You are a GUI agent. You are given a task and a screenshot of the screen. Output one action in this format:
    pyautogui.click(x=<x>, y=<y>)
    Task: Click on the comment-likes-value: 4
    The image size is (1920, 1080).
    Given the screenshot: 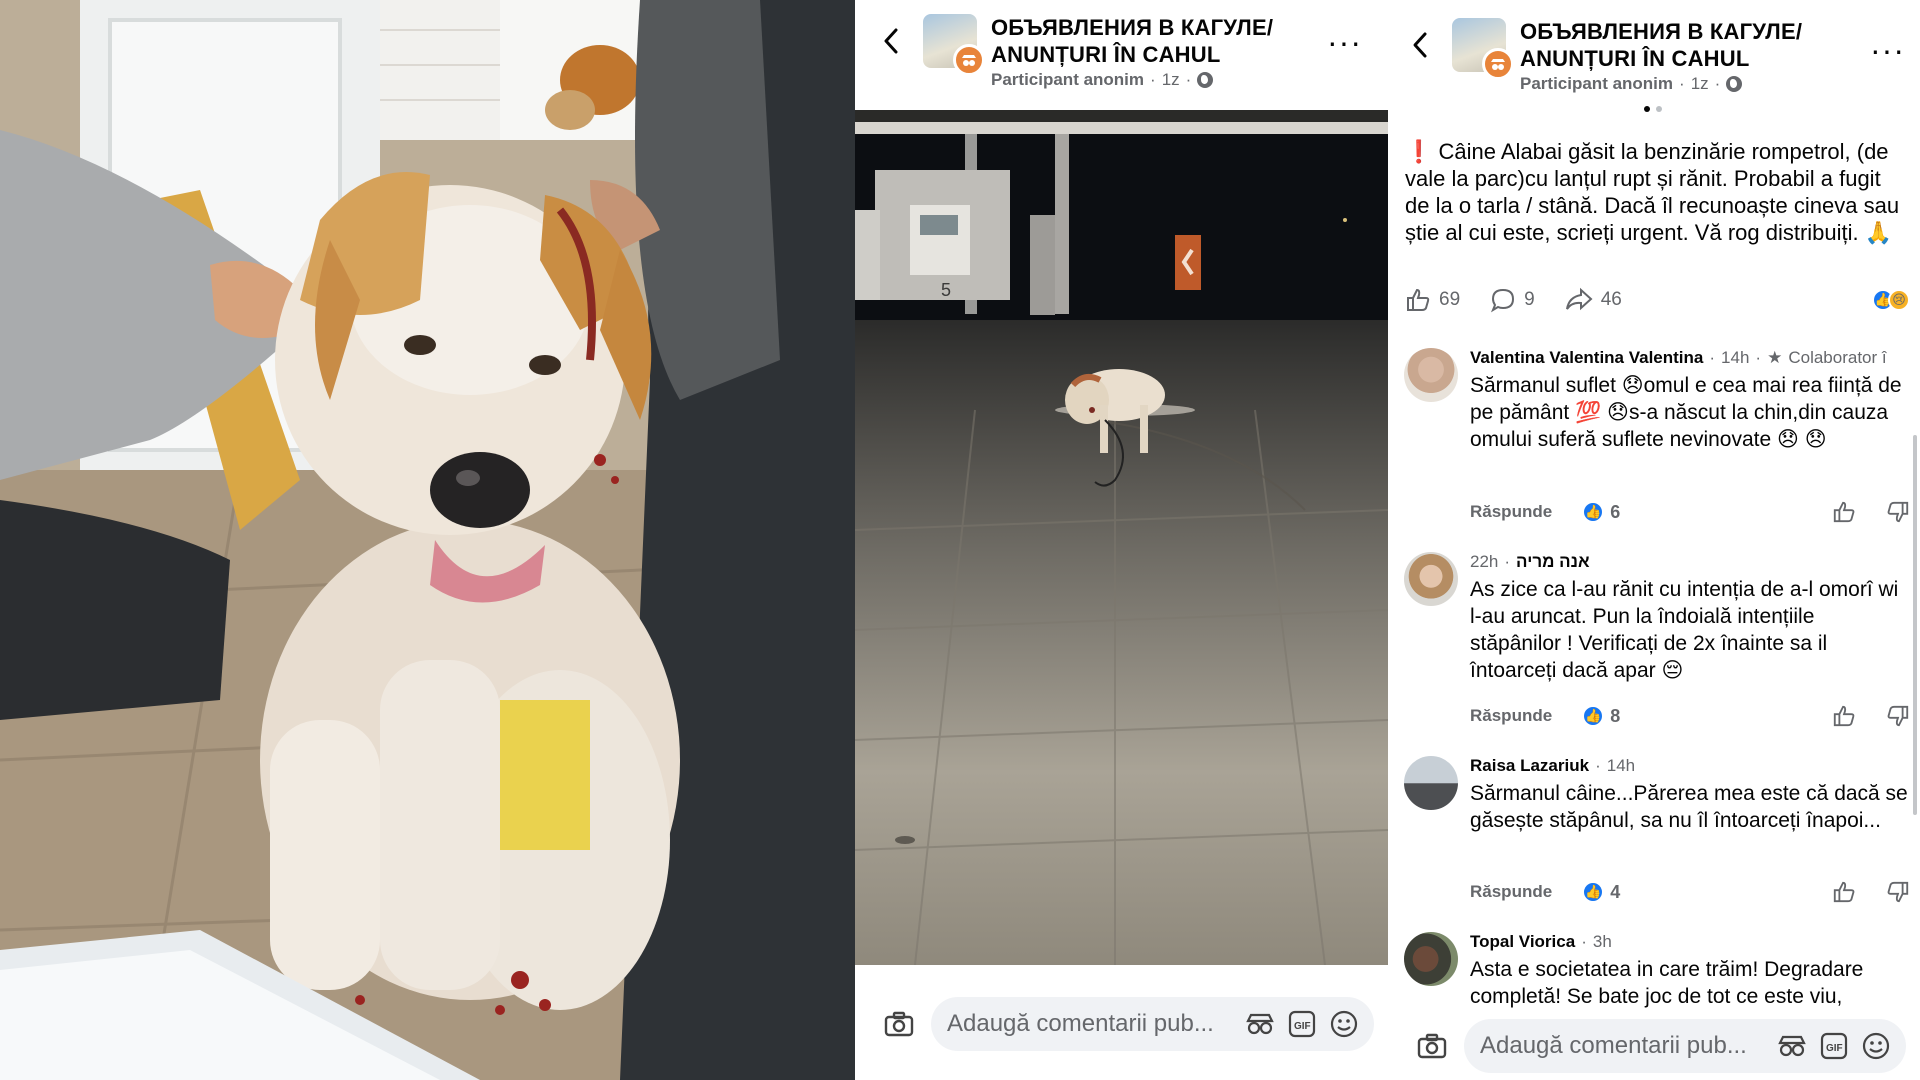 What is the action you would take?
    pyautogui.click(x=1615, y=891)
    